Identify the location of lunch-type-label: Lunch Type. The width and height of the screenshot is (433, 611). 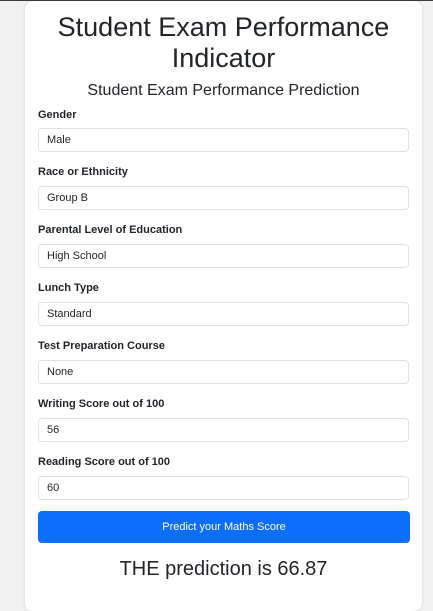
(68, 288).